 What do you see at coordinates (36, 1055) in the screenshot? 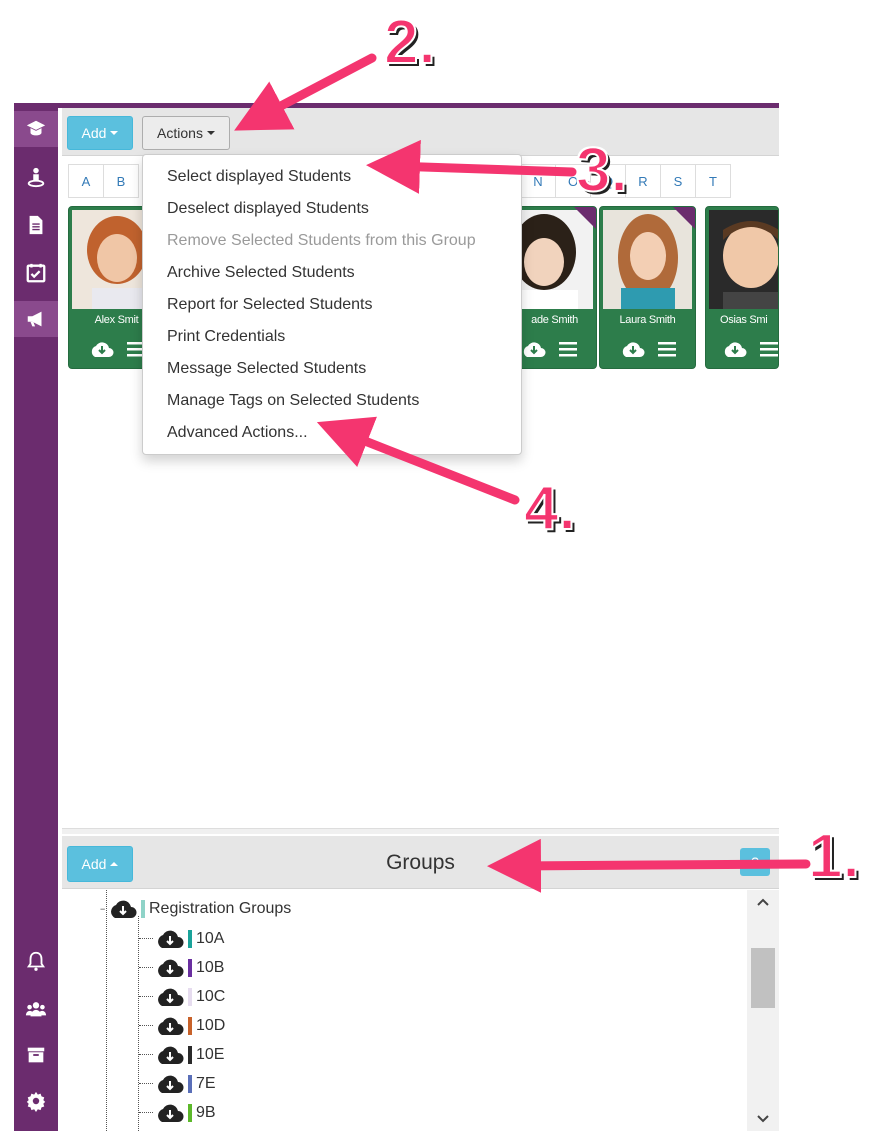
I see `archive-icon` at bounding box center [36, 1055].